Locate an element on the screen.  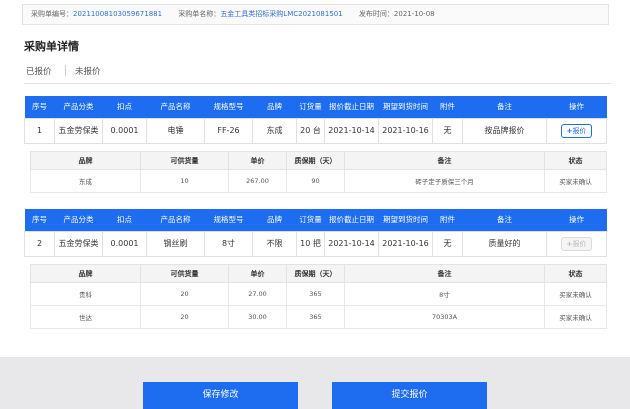
order-name-value: 五金工具类招标采购LMC2021081501 is located at coordinates (281, 14).